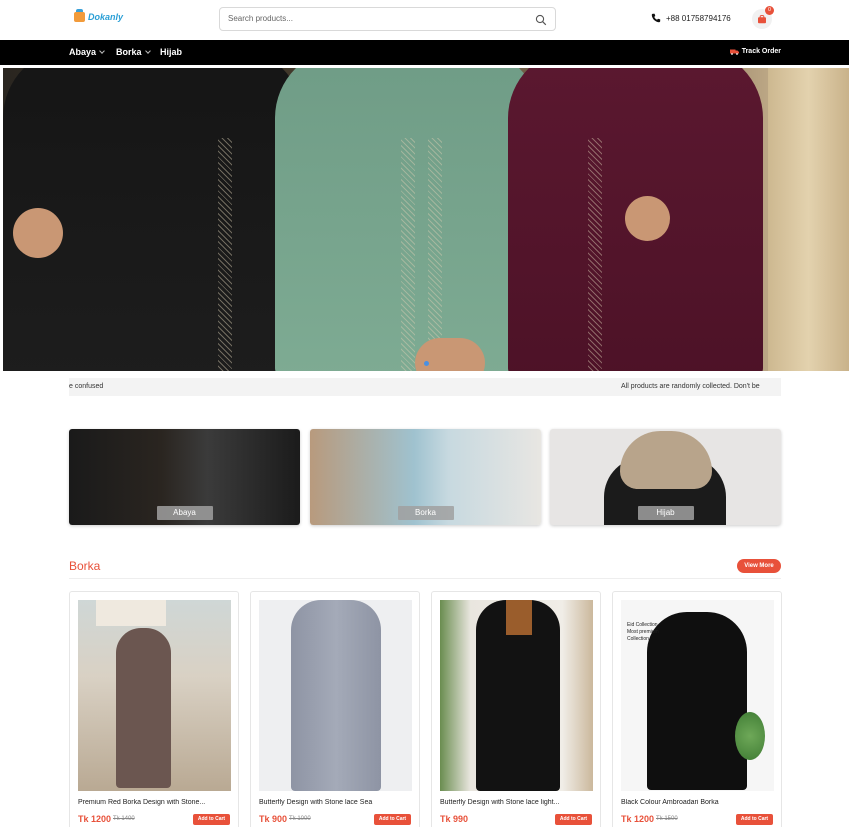  Describe the element at coordinates (666, 460) in the screenshot. I see `hijab-model-scarf` at that location.